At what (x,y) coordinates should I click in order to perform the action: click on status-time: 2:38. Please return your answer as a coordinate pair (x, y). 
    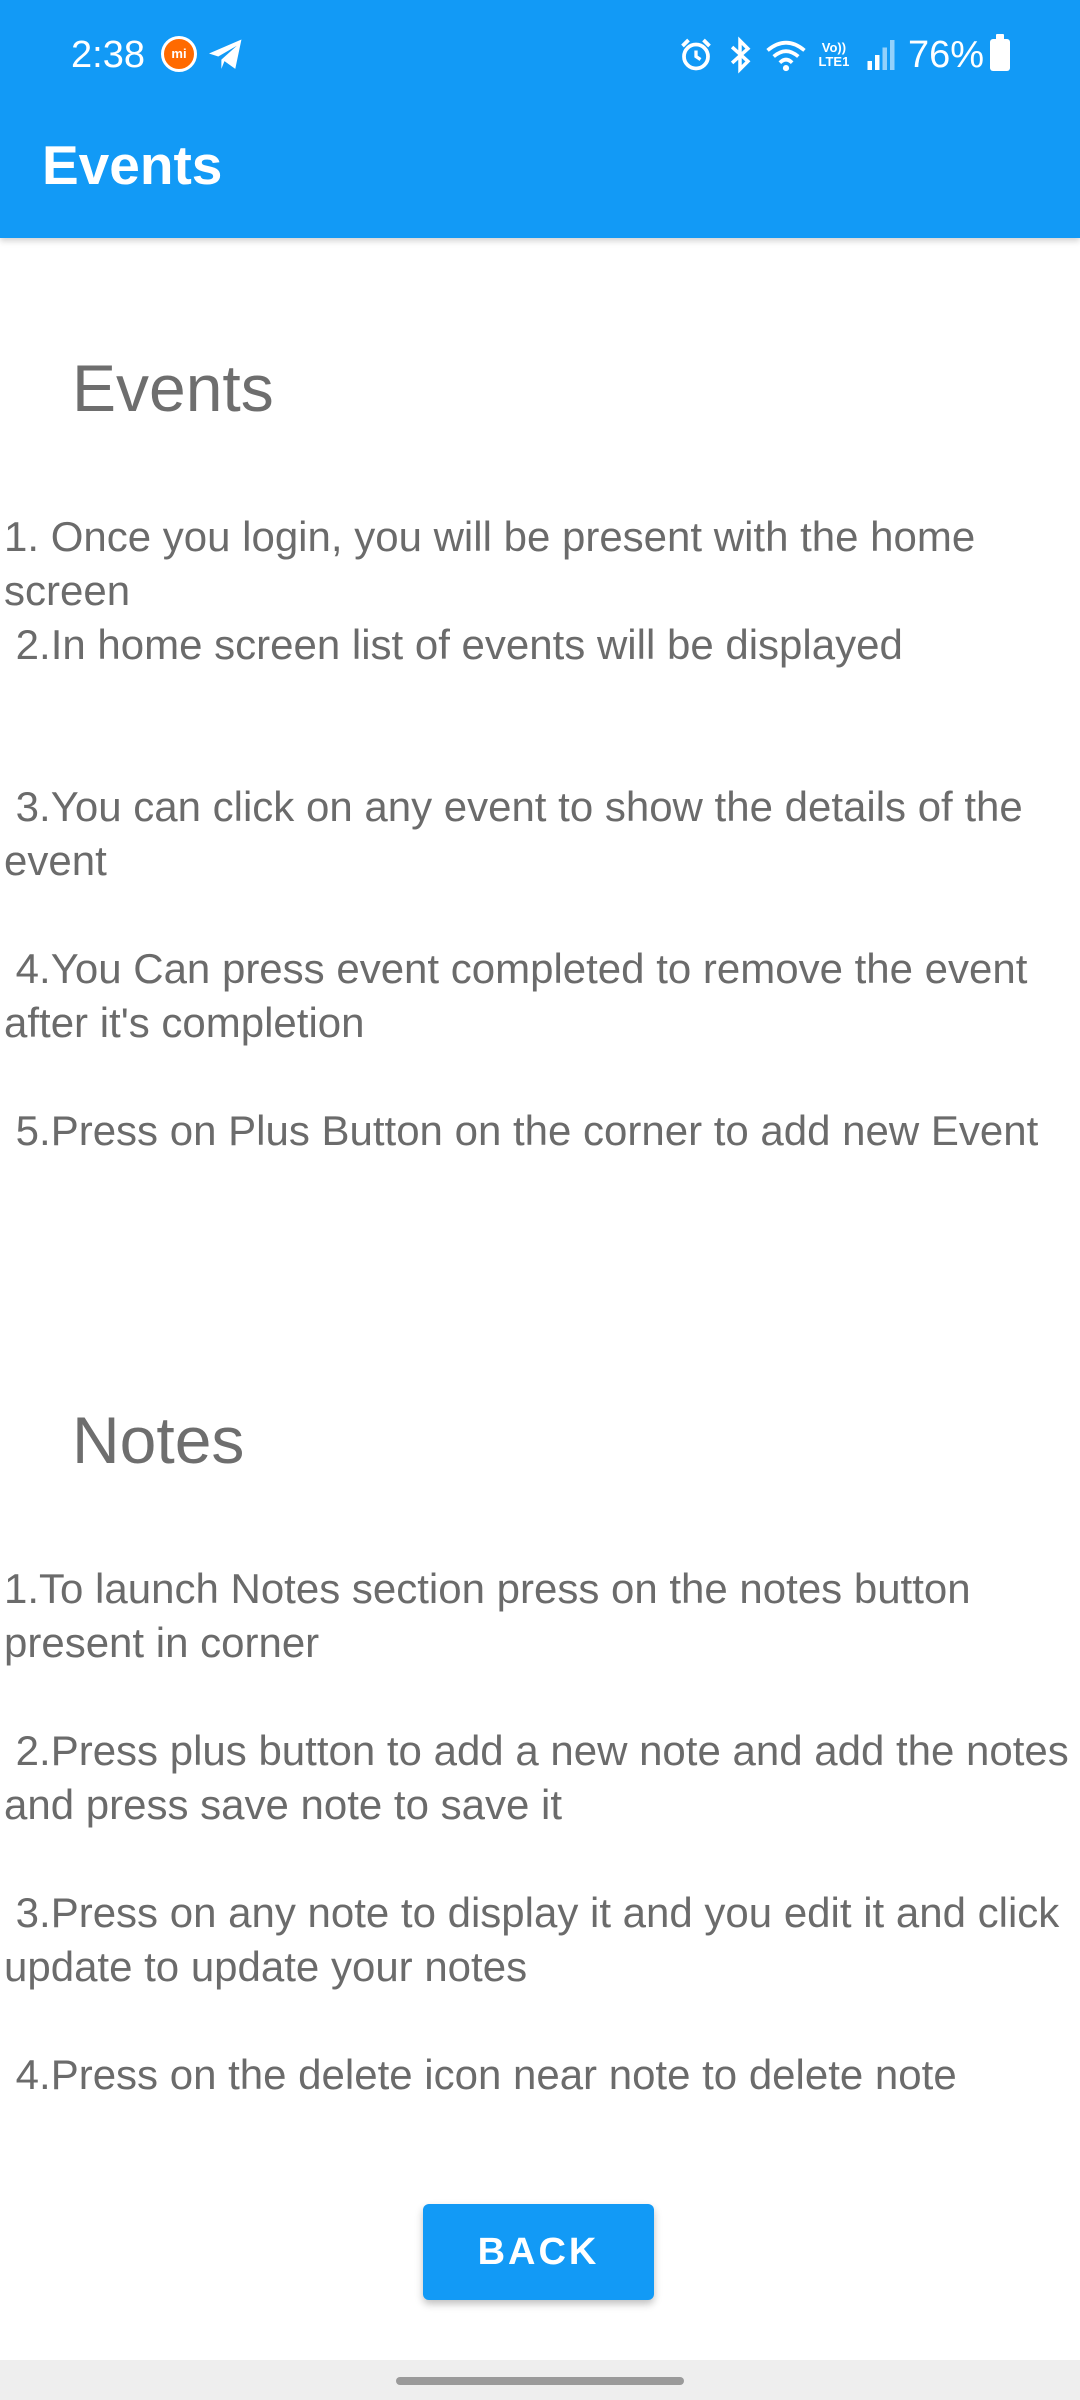
    Looking at the image, I should click on (108, 55).